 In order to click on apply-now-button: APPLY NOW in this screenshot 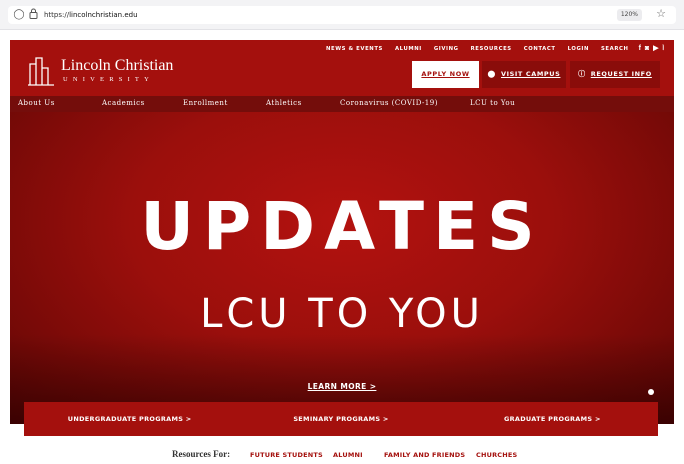, I will do `click(445, 74)`.